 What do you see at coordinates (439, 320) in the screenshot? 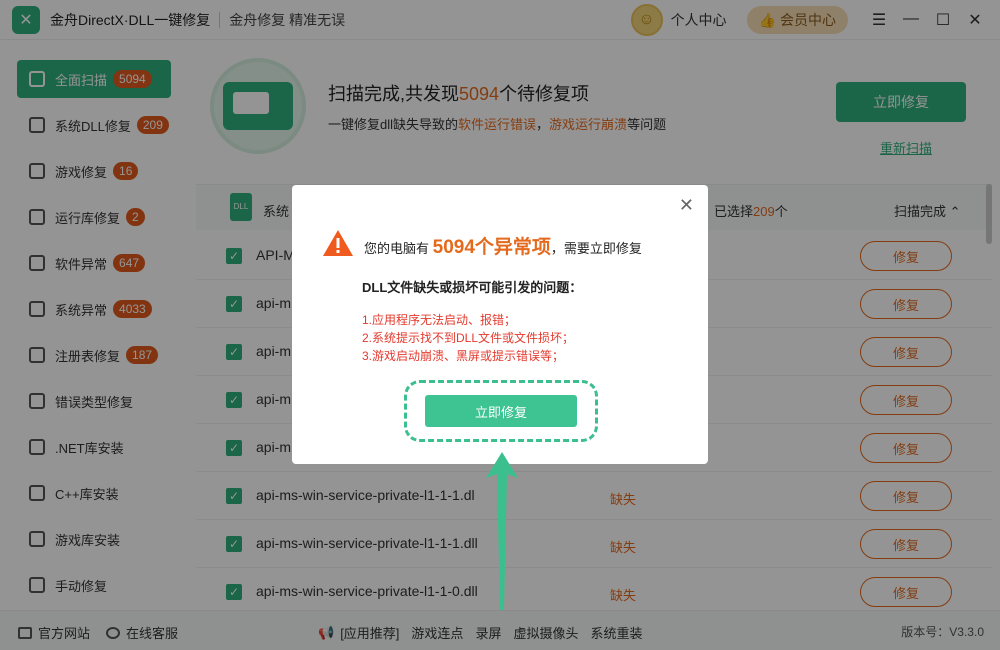
I see `issue-item: 1.应用程序无法启动、报错；` at bounding box center [439, 320].